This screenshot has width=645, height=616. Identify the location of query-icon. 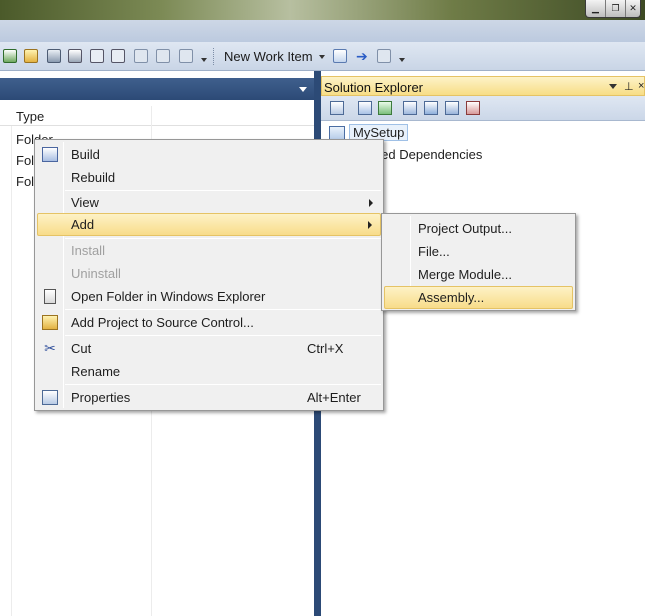
(97, 56).